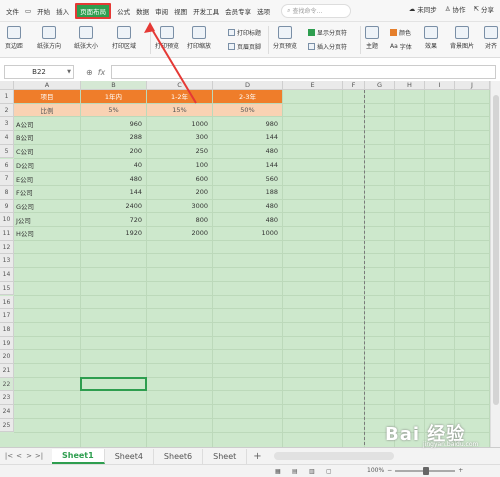 The width and height of the screenshot is (500, 477). What do you see at coordinates (7, 124) in the screenshot?
I see `row-header: 3` at bounding box center [7, 124].